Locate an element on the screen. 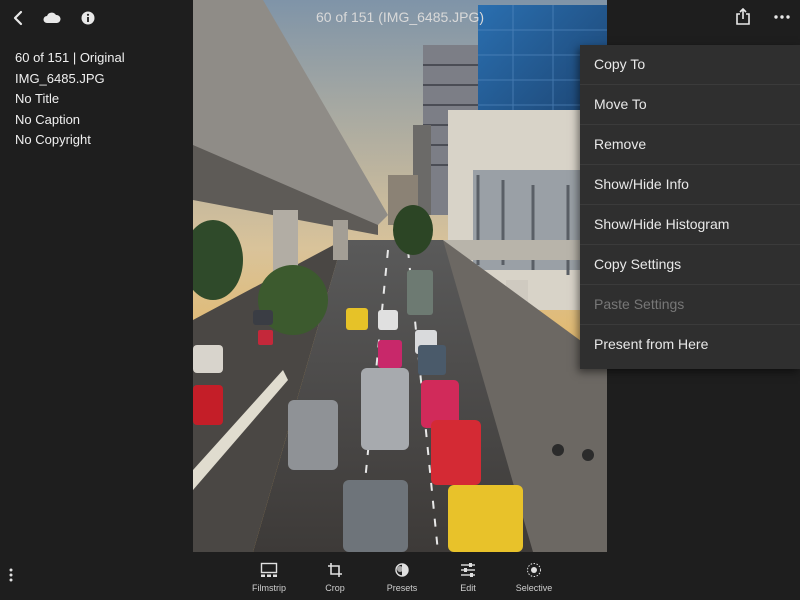 This screenshot has width=800, height=600. share-icon is located at coordinates (743, 17).